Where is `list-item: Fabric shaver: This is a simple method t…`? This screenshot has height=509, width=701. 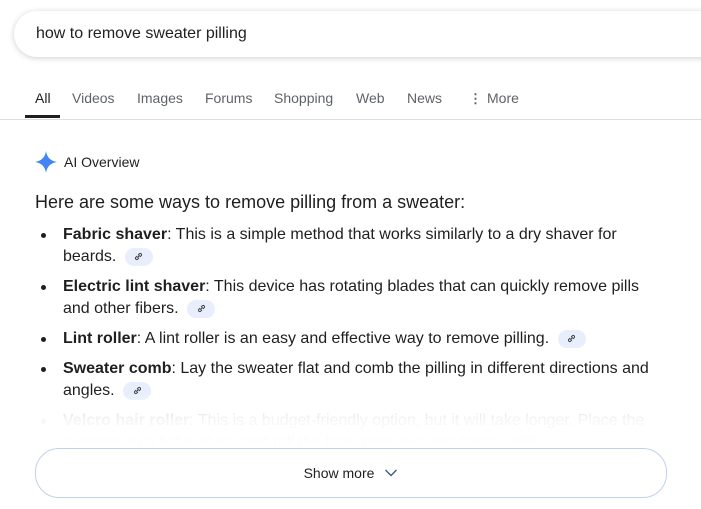 list-item: Fabric shaver: This is a simple method t… is located at coordinates (347, 246).